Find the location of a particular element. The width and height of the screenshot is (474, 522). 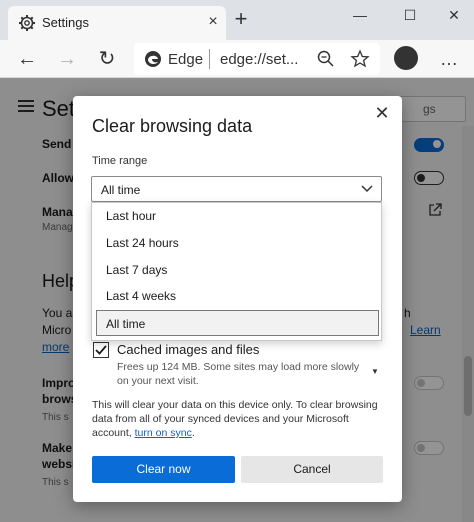

favorite-star-icon is located at coordinates (360, 59).